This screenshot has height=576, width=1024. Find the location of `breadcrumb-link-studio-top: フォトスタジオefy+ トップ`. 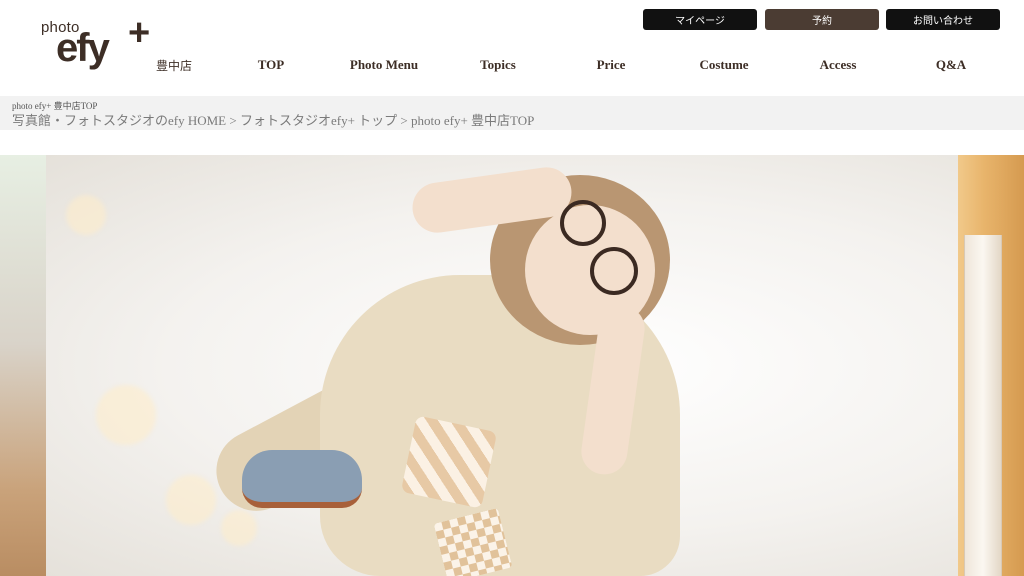

breadcrumb-link-studio-top: フォトスタジオefy+ トップ is located at coordinates (318, 120).